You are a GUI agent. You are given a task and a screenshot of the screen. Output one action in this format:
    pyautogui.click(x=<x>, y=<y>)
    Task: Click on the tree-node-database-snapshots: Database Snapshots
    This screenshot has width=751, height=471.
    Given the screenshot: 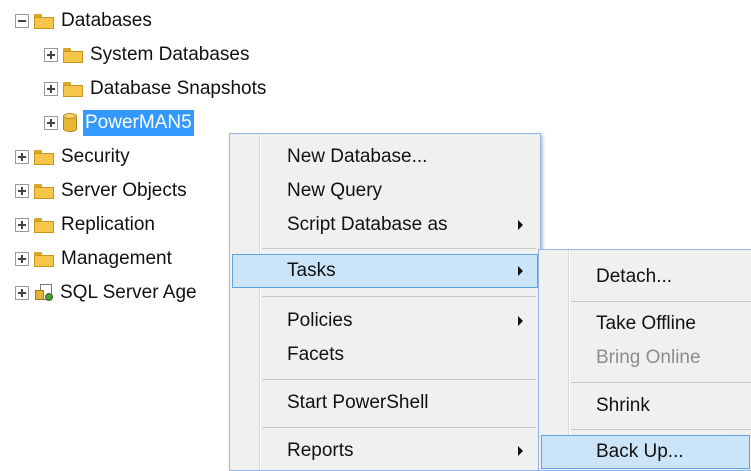 What is the action you would take?
    pyautogui.click(x=155, y=89)
    